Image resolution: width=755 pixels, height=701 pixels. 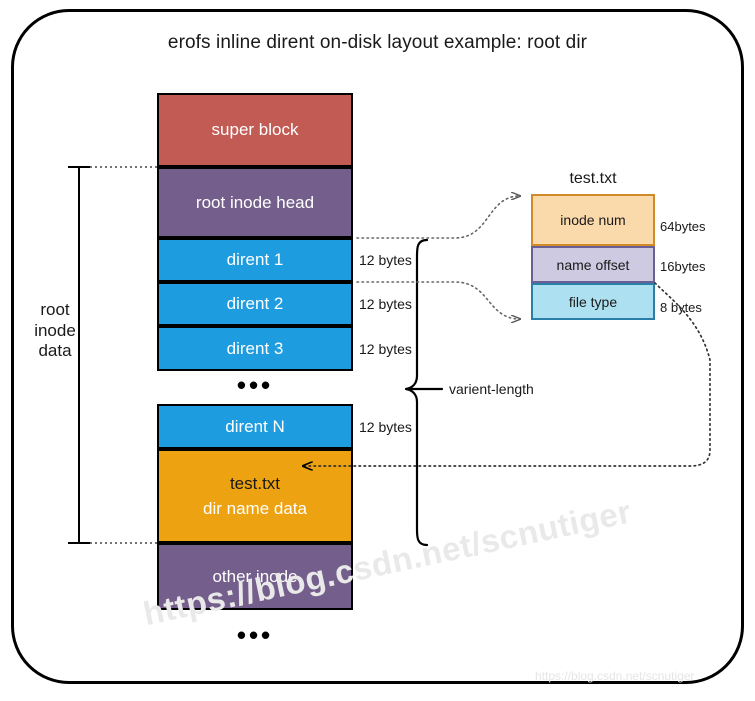 I want to click on block-super-block: super block, so click(x=255, y=130).